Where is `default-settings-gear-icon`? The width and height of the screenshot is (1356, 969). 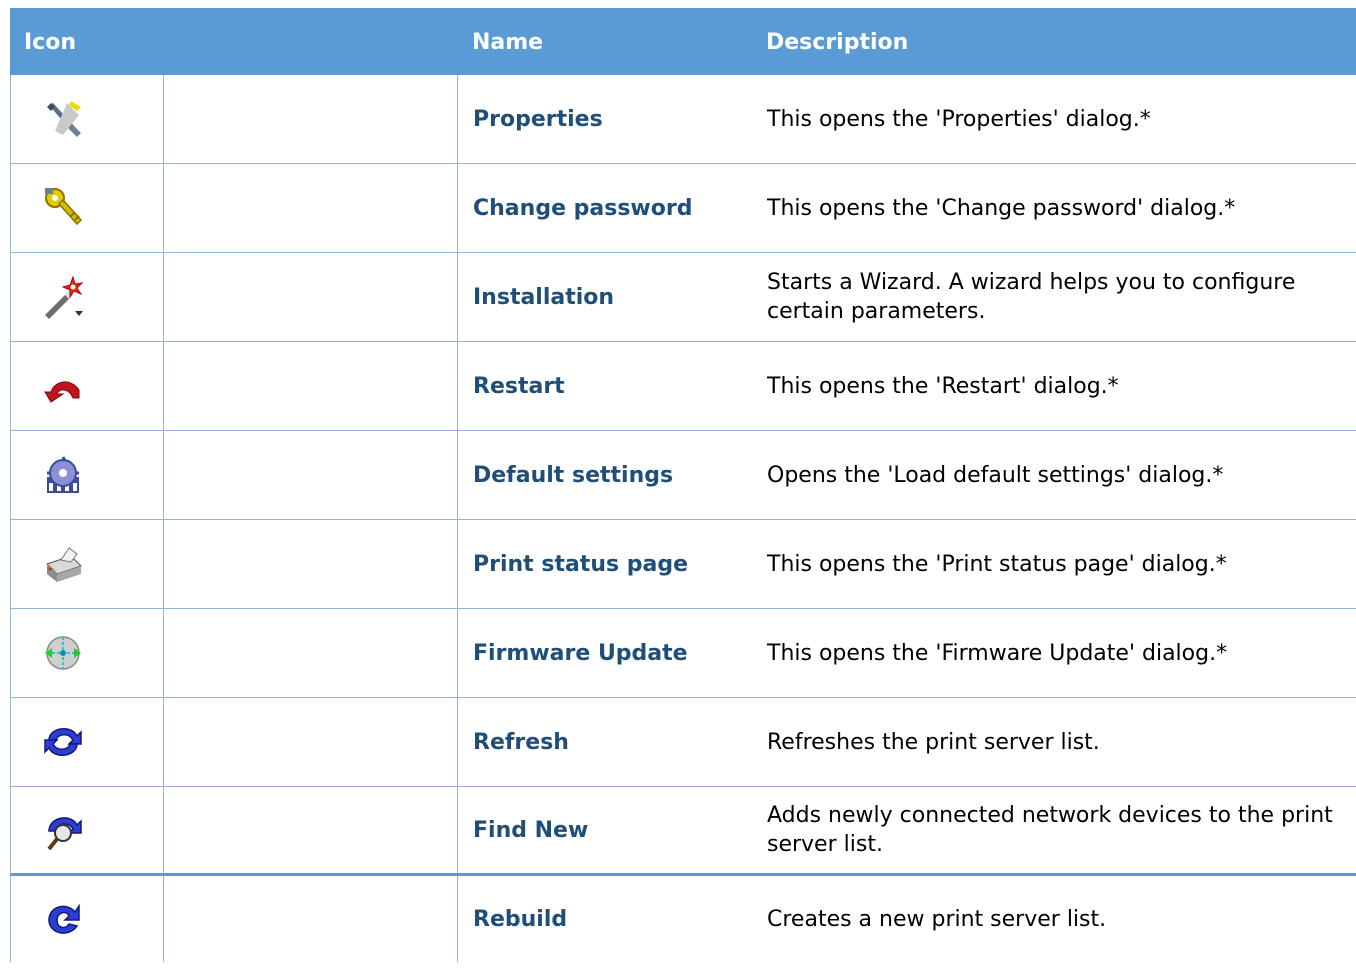
default-settings-gear-icon is located at coordinates (63, 475).